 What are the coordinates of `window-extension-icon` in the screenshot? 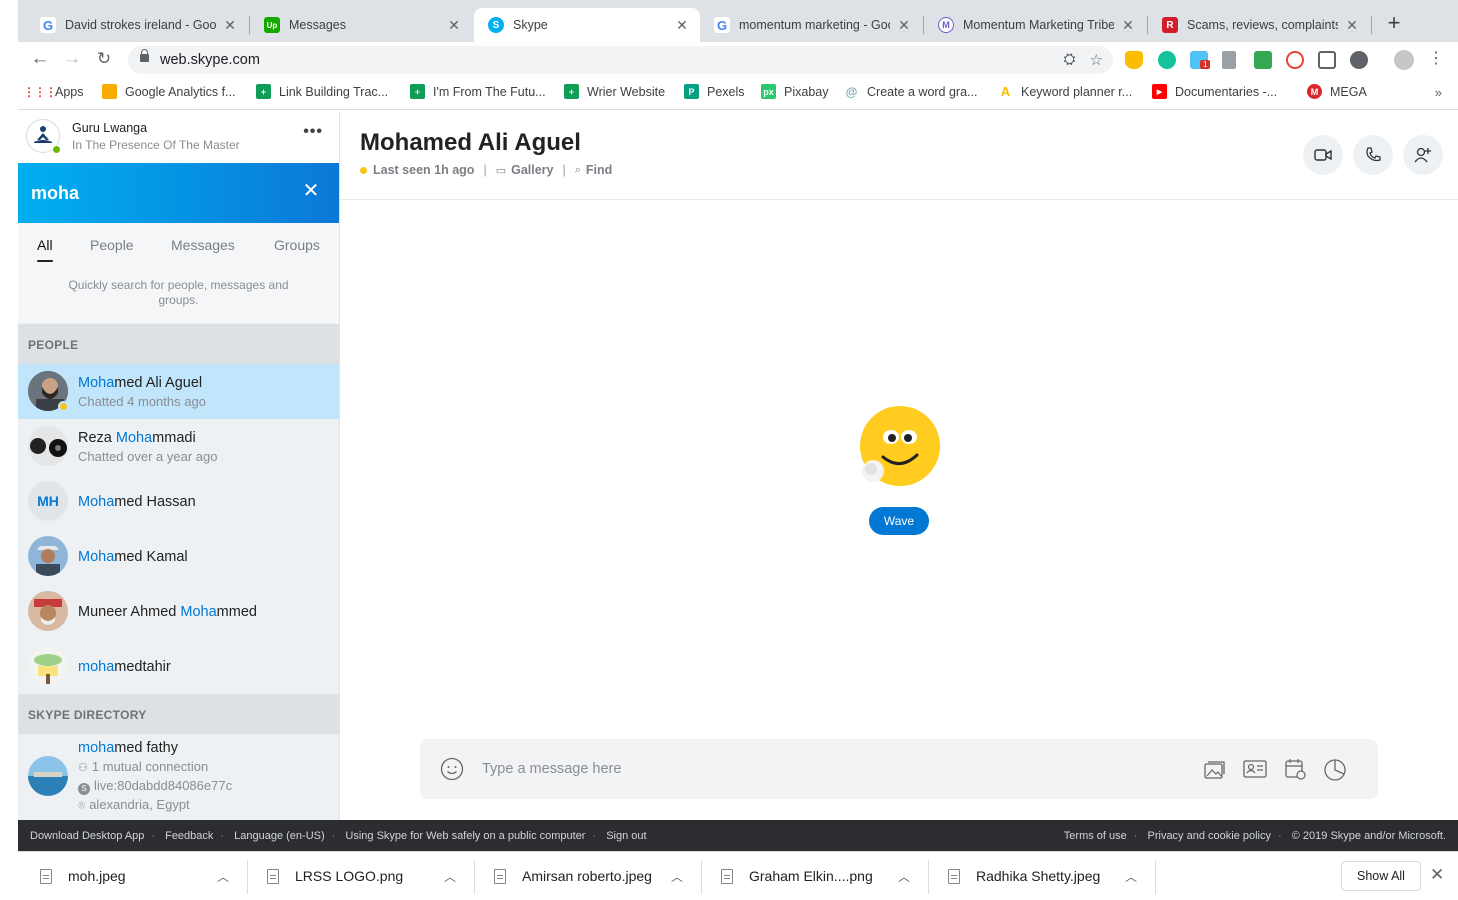 It's located at (1327, 60).